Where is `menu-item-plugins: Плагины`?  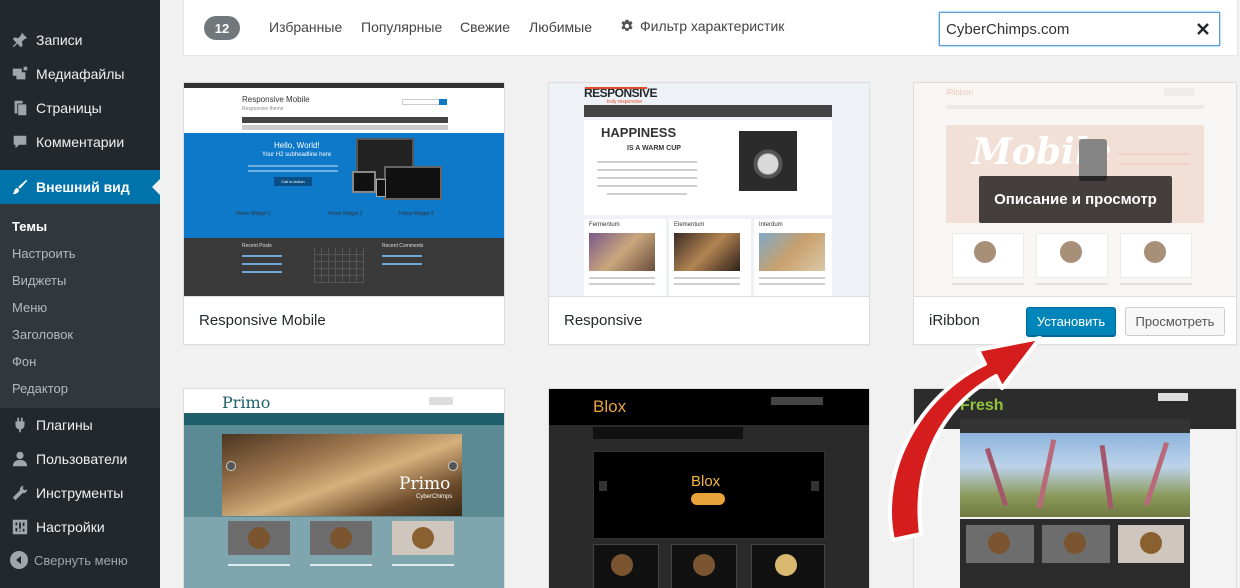
menu-item-plugins: Плагины is located at coordinates (80, 425).